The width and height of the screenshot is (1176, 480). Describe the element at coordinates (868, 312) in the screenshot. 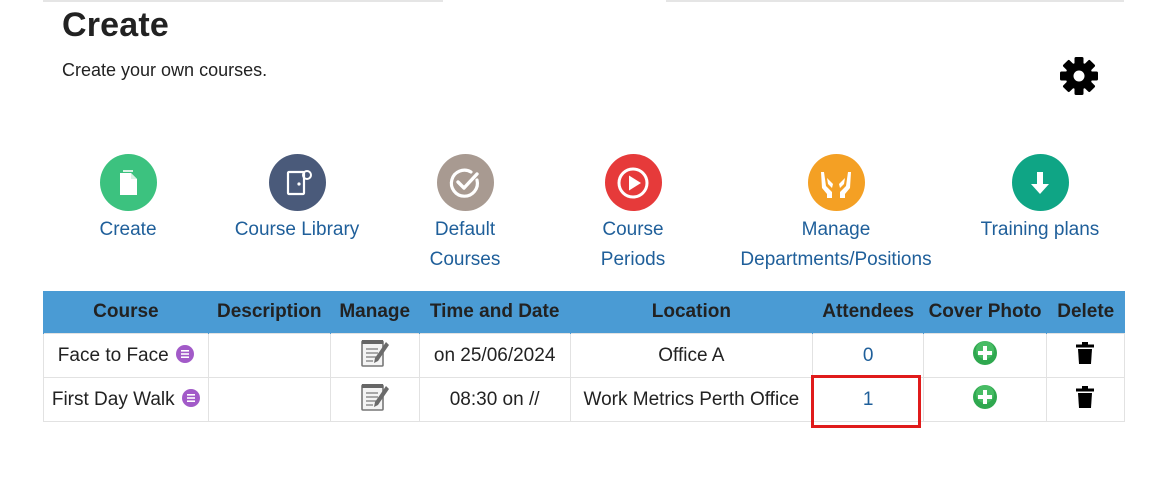

I see `column-header-attendees: Attendees` at that location.